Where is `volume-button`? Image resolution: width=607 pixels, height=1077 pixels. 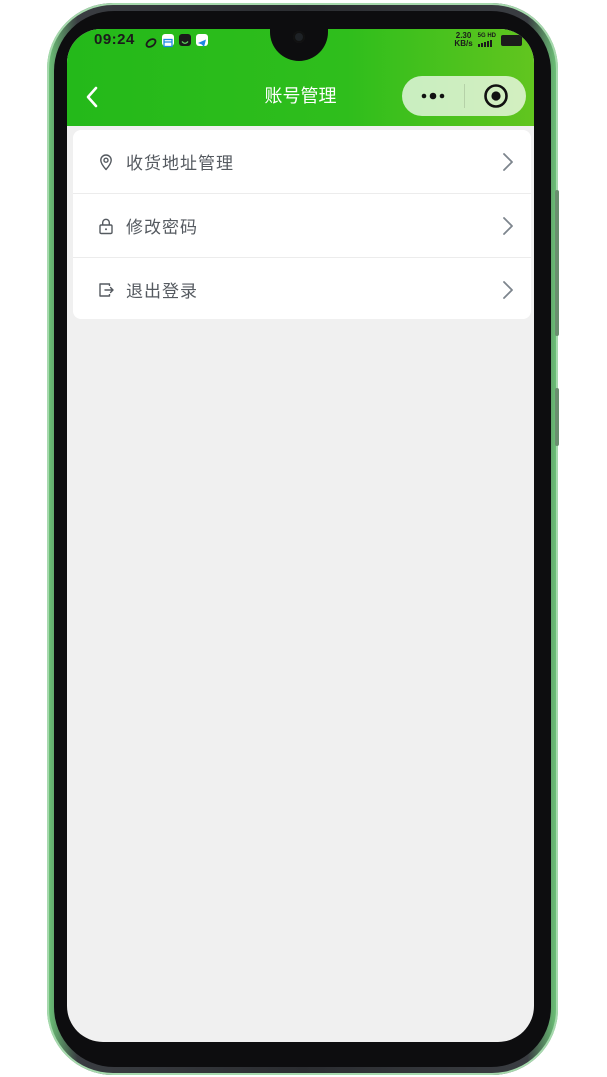 volume-button is located at coordinates (557, 263).